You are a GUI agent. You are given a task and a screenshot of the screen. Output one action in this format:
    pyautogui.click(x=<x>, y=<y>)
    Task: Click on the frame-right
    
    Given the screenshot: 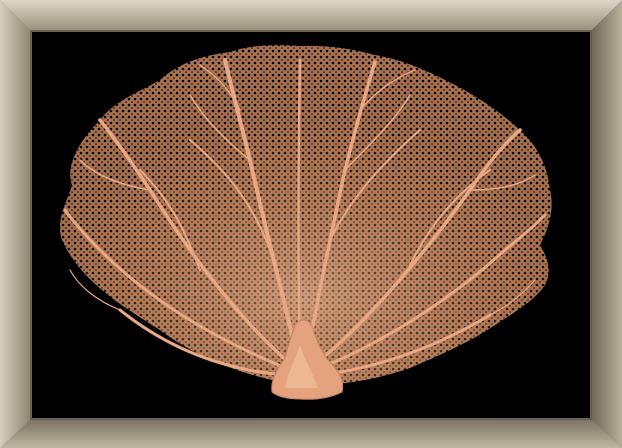 What is the action you would take?
    pyautogui.click(x=606, y=224)
    